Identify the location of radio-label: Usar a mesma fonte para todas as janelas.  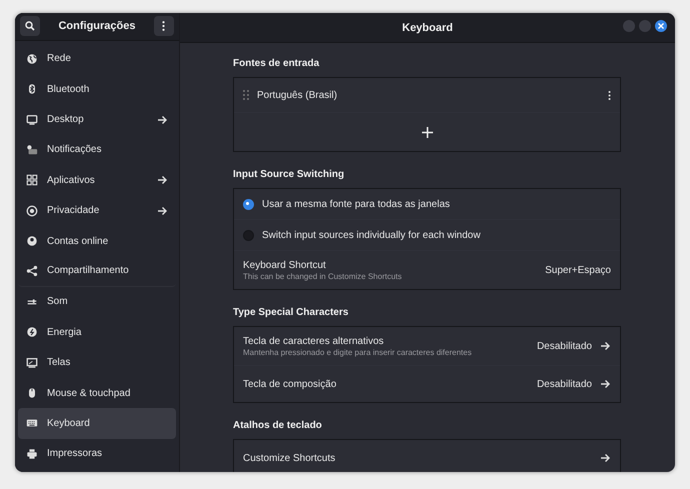
(356, 204).